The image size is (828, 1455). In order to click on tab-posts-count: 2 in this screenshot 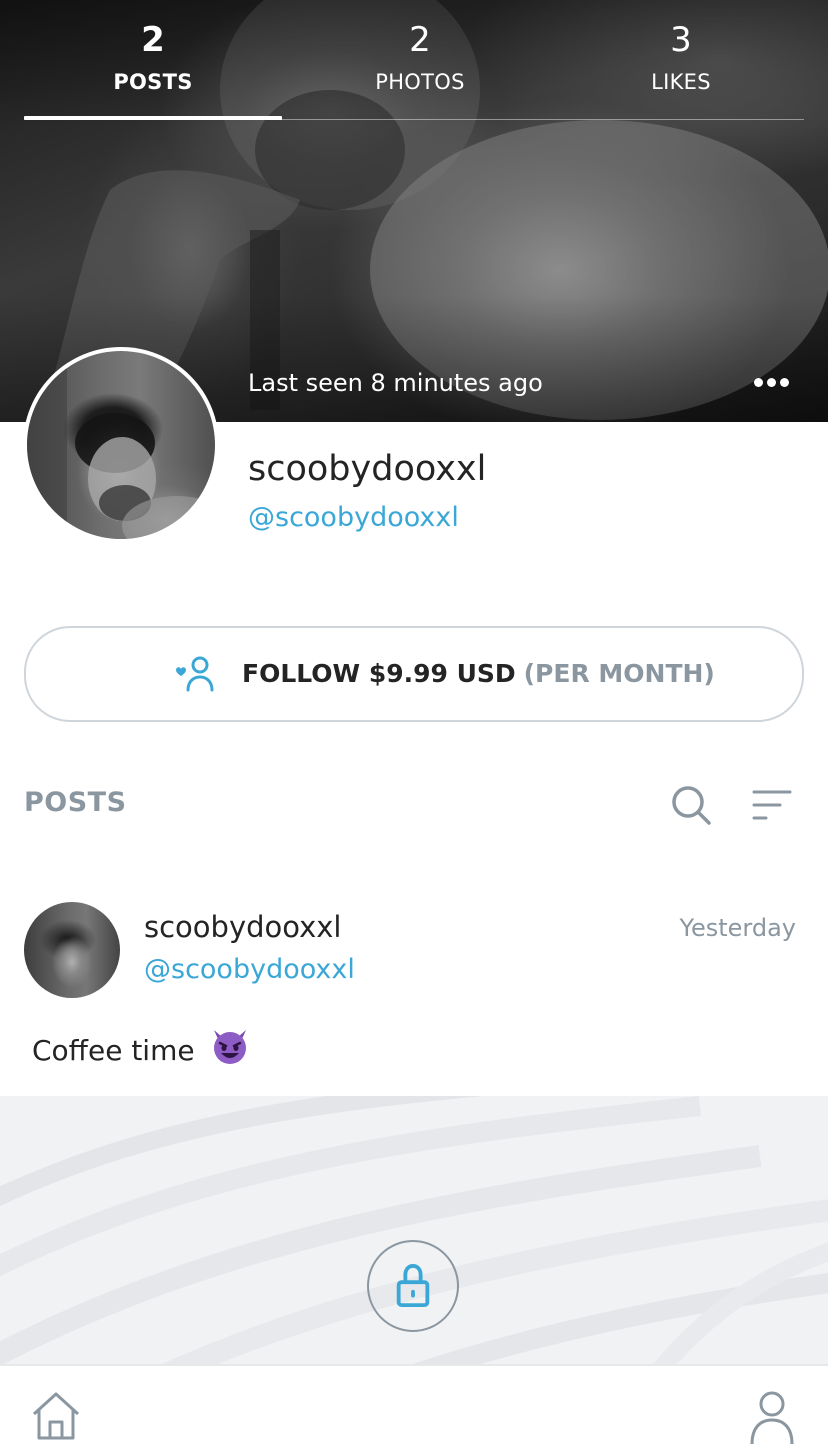, I will do `click(153, 40)`.